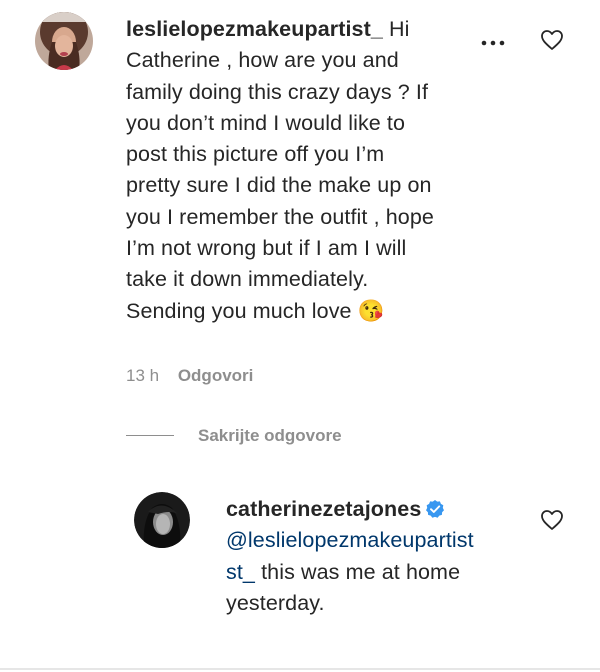 This screenshot has height=672, width=600. Describe the element at coordinates (143, 375) in the screenshot. I see `comment-timestamp: 13 h` at that location.